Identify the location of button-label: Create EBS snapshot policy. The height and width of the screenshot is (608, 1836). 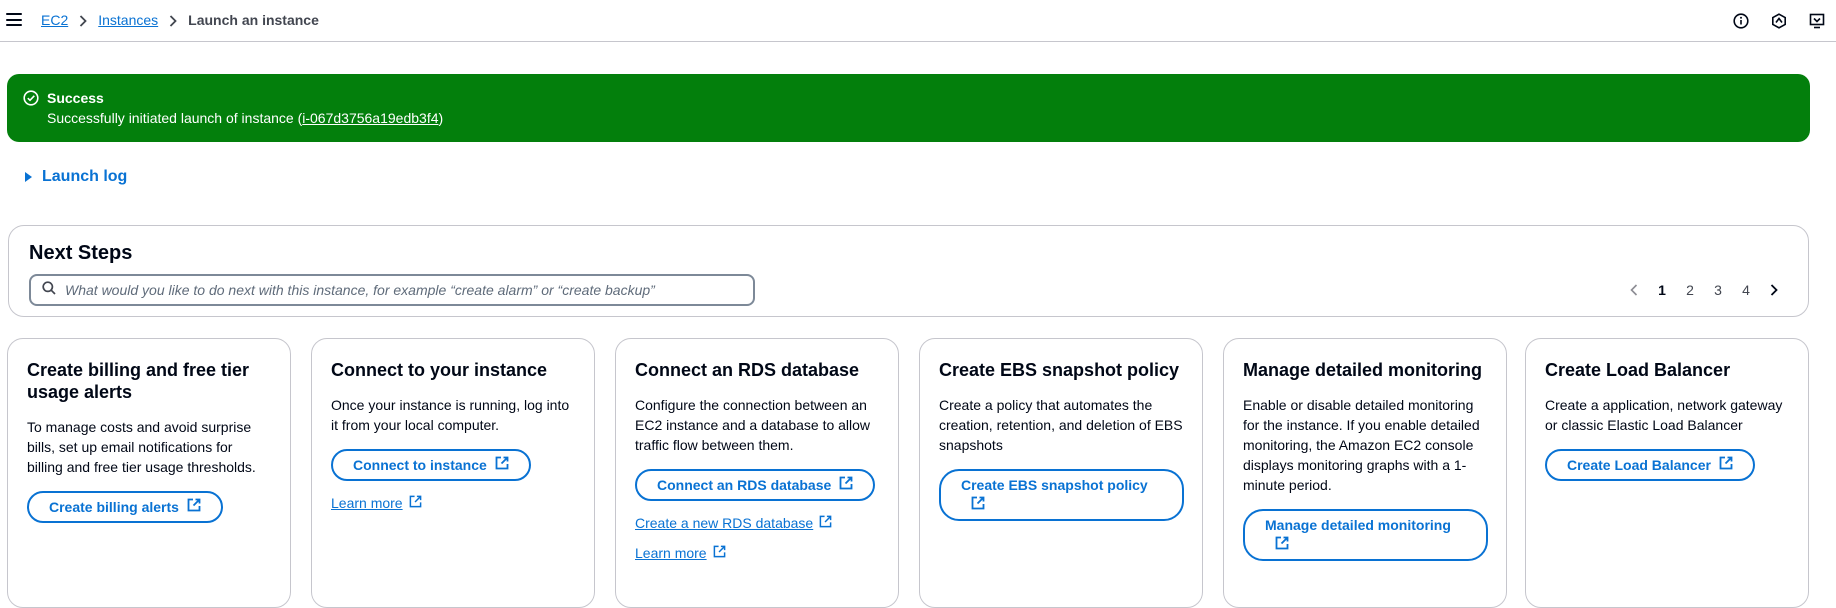
(1054, 485).